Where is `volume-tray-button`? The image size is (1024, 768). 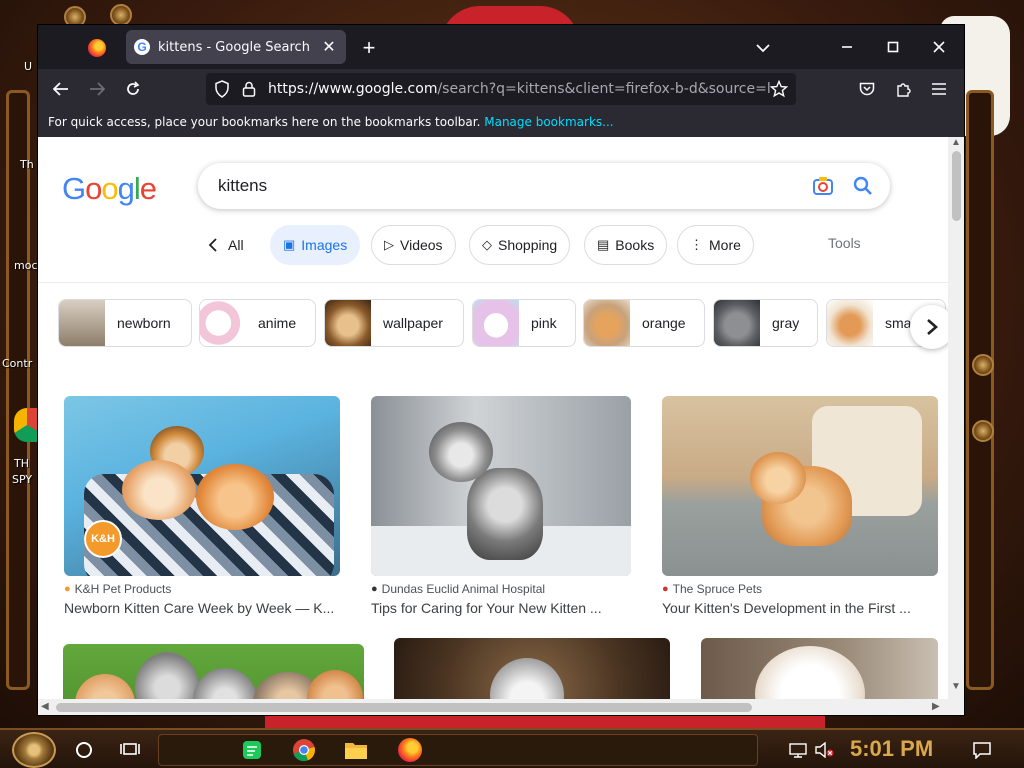 volume-tray-button is located at coordinates (824, 750).